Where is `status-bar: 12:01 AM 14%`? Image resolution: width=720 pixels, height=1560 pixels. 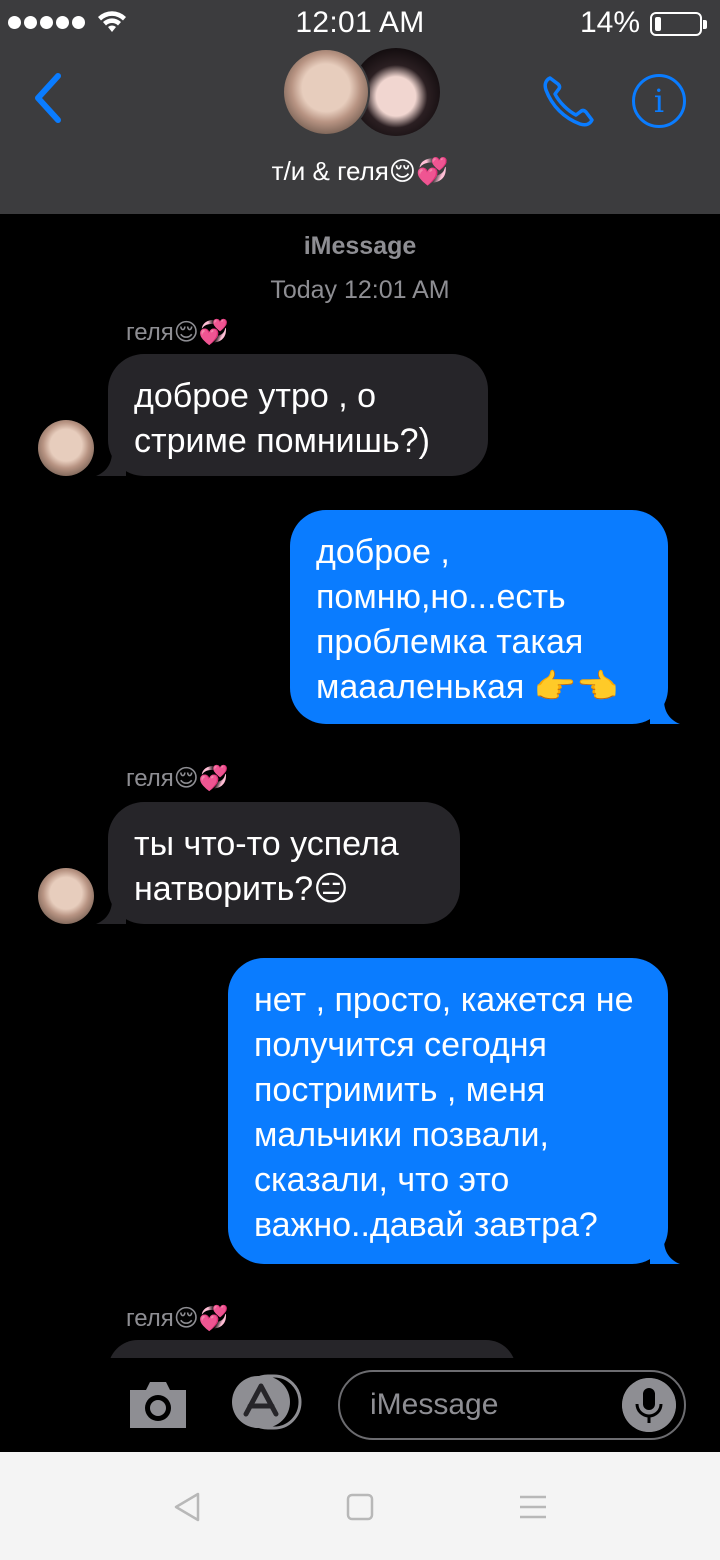 status-bar: 12:01 AM 14% is located at coordinates (360, 23).